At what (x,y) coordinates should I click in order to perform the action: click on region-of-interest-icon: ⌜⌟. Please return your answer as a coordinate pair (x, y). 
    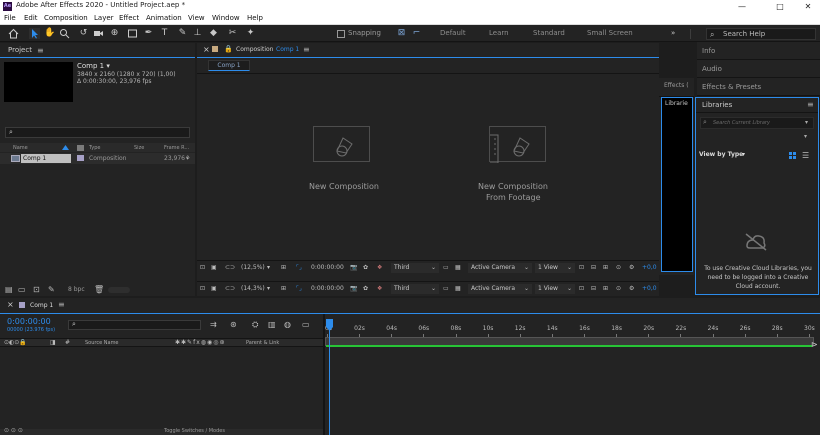
    Looking at the image, I should click on (299, 289).